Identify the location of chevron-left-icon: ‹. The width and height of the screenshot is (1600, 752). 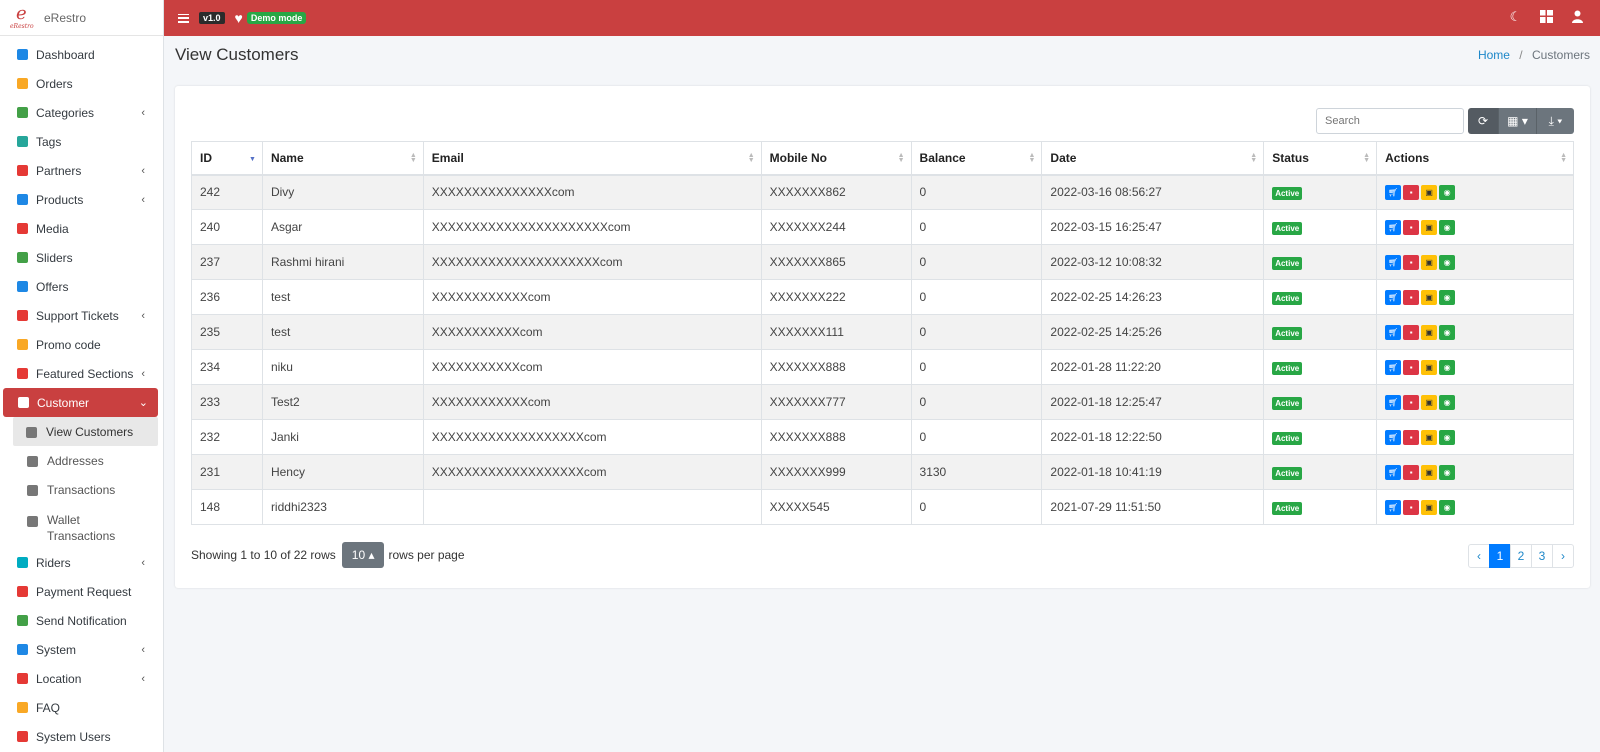
(143, 649).